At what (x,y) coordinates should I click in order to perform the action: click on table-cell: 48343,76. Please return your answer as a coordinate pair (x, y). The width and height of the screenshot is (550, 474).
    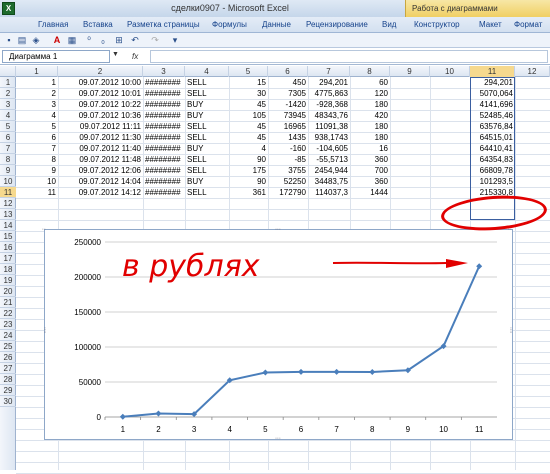
    Looking at the image, I should click on (329, 115).